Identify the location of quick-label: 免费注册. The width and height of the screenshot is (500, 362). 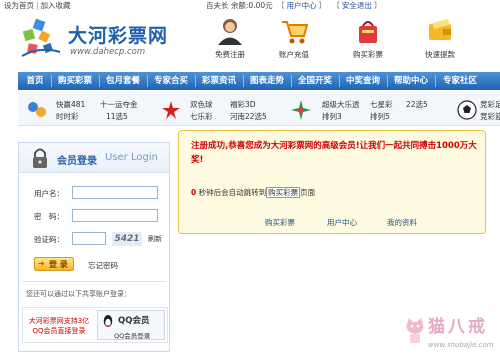
(230, 54).